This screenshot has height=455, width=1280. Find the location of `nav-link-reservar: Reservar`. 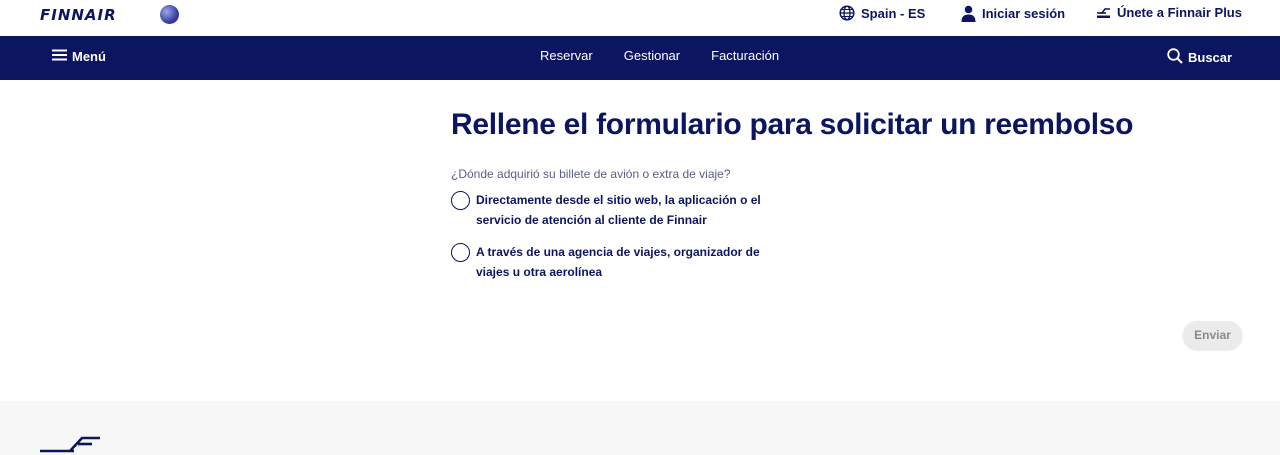

nav-link-reservar: Reservar is located at coordinates (566, 55).